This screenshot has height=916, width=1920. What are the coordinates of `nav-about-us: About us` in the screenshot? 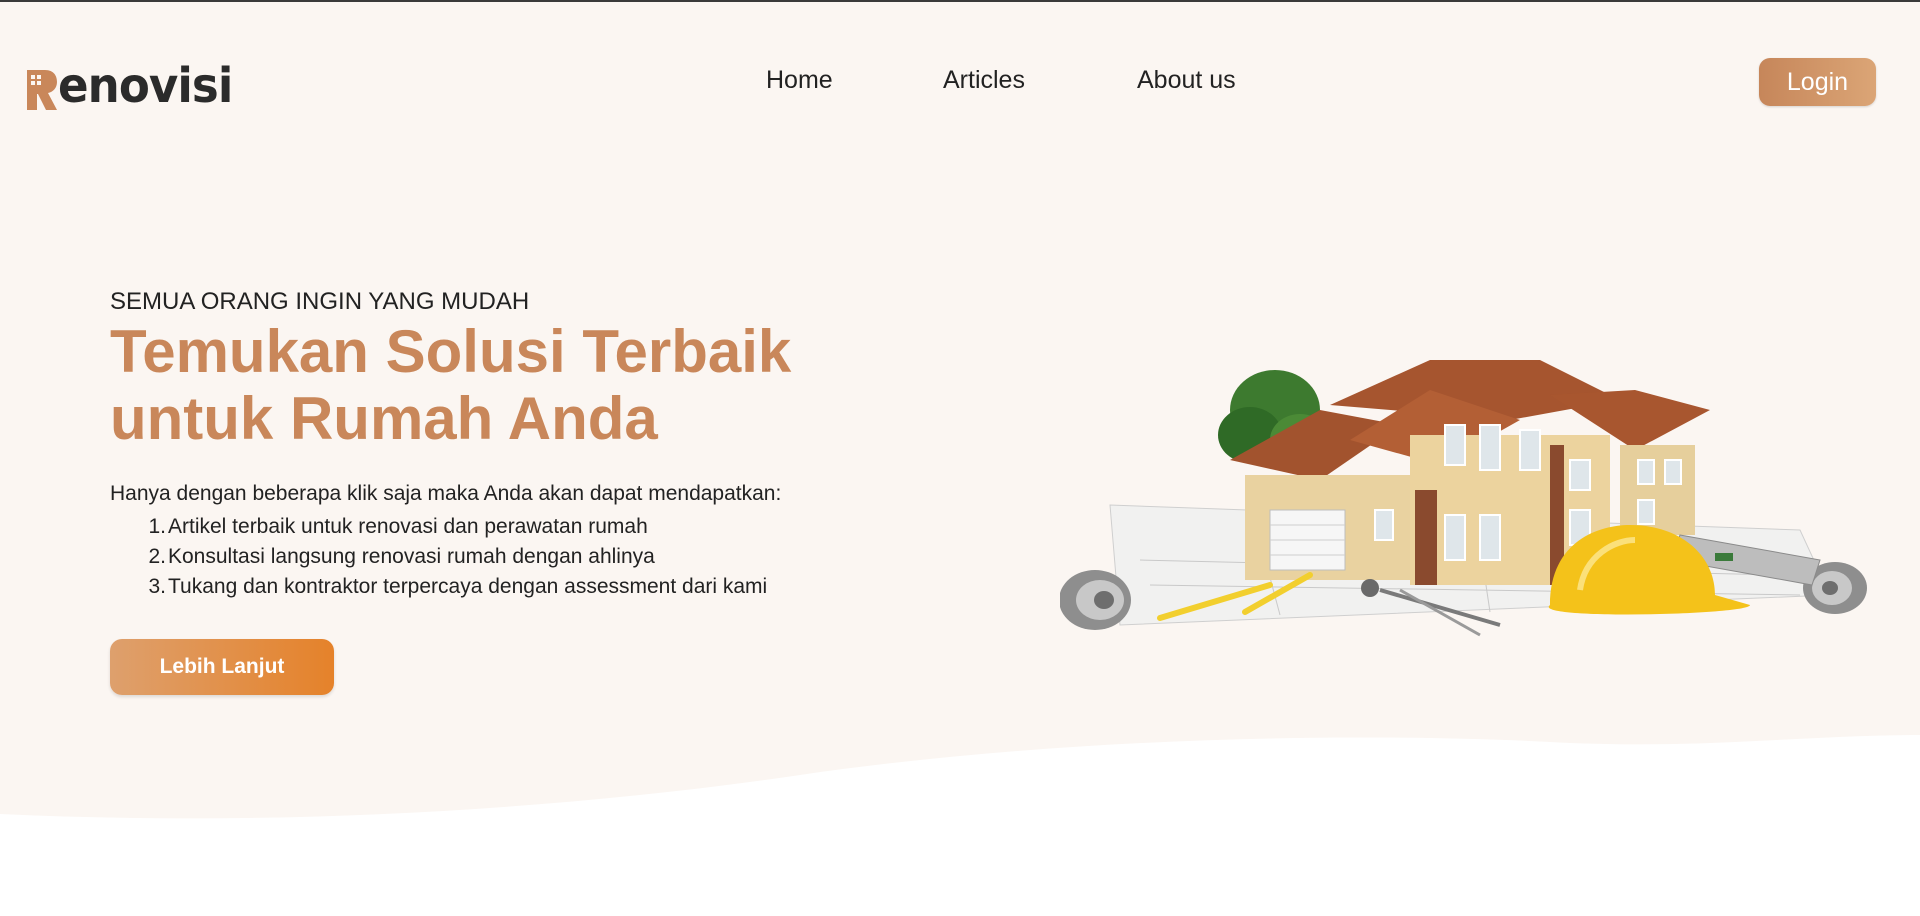 It's located at (1186, 80).